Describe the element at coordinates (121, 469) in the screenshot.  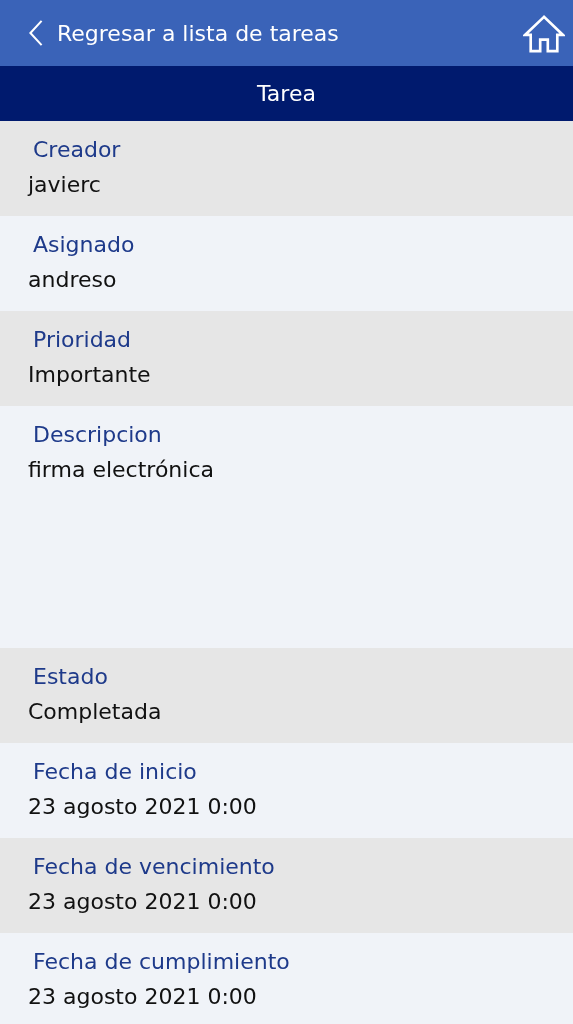
I see `field-value: firma electrónica` at that location.